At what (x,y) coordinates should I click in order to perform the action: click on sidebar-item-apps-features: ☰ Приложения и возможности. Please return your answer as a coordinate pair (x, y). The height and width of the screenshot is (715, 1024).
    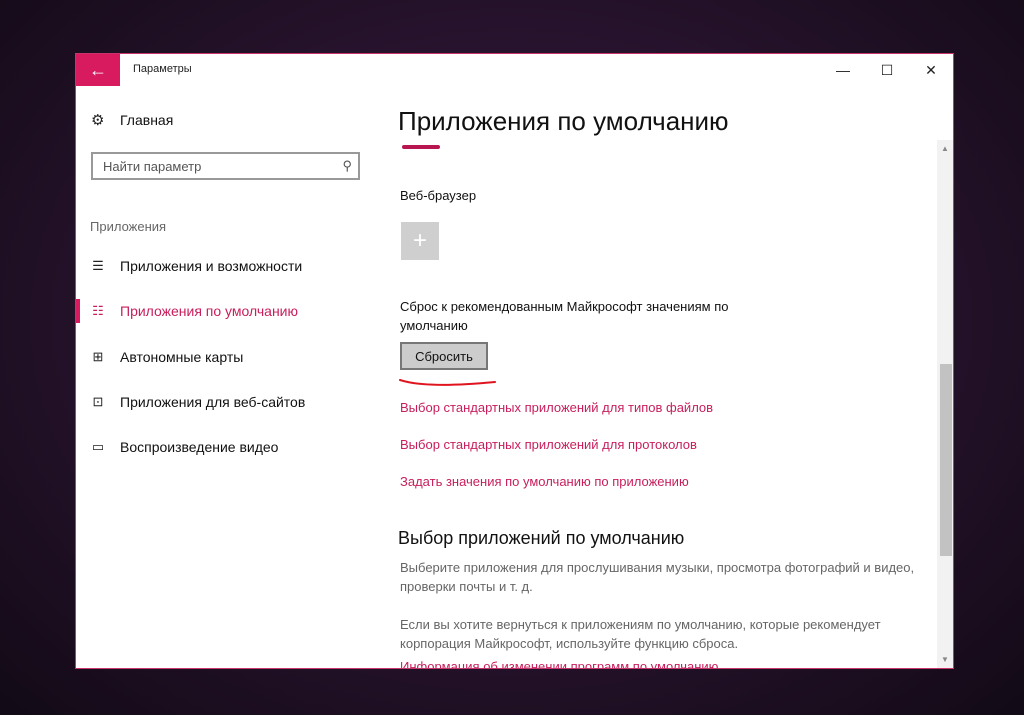
    Looking at the image, I should click on (189, 266).